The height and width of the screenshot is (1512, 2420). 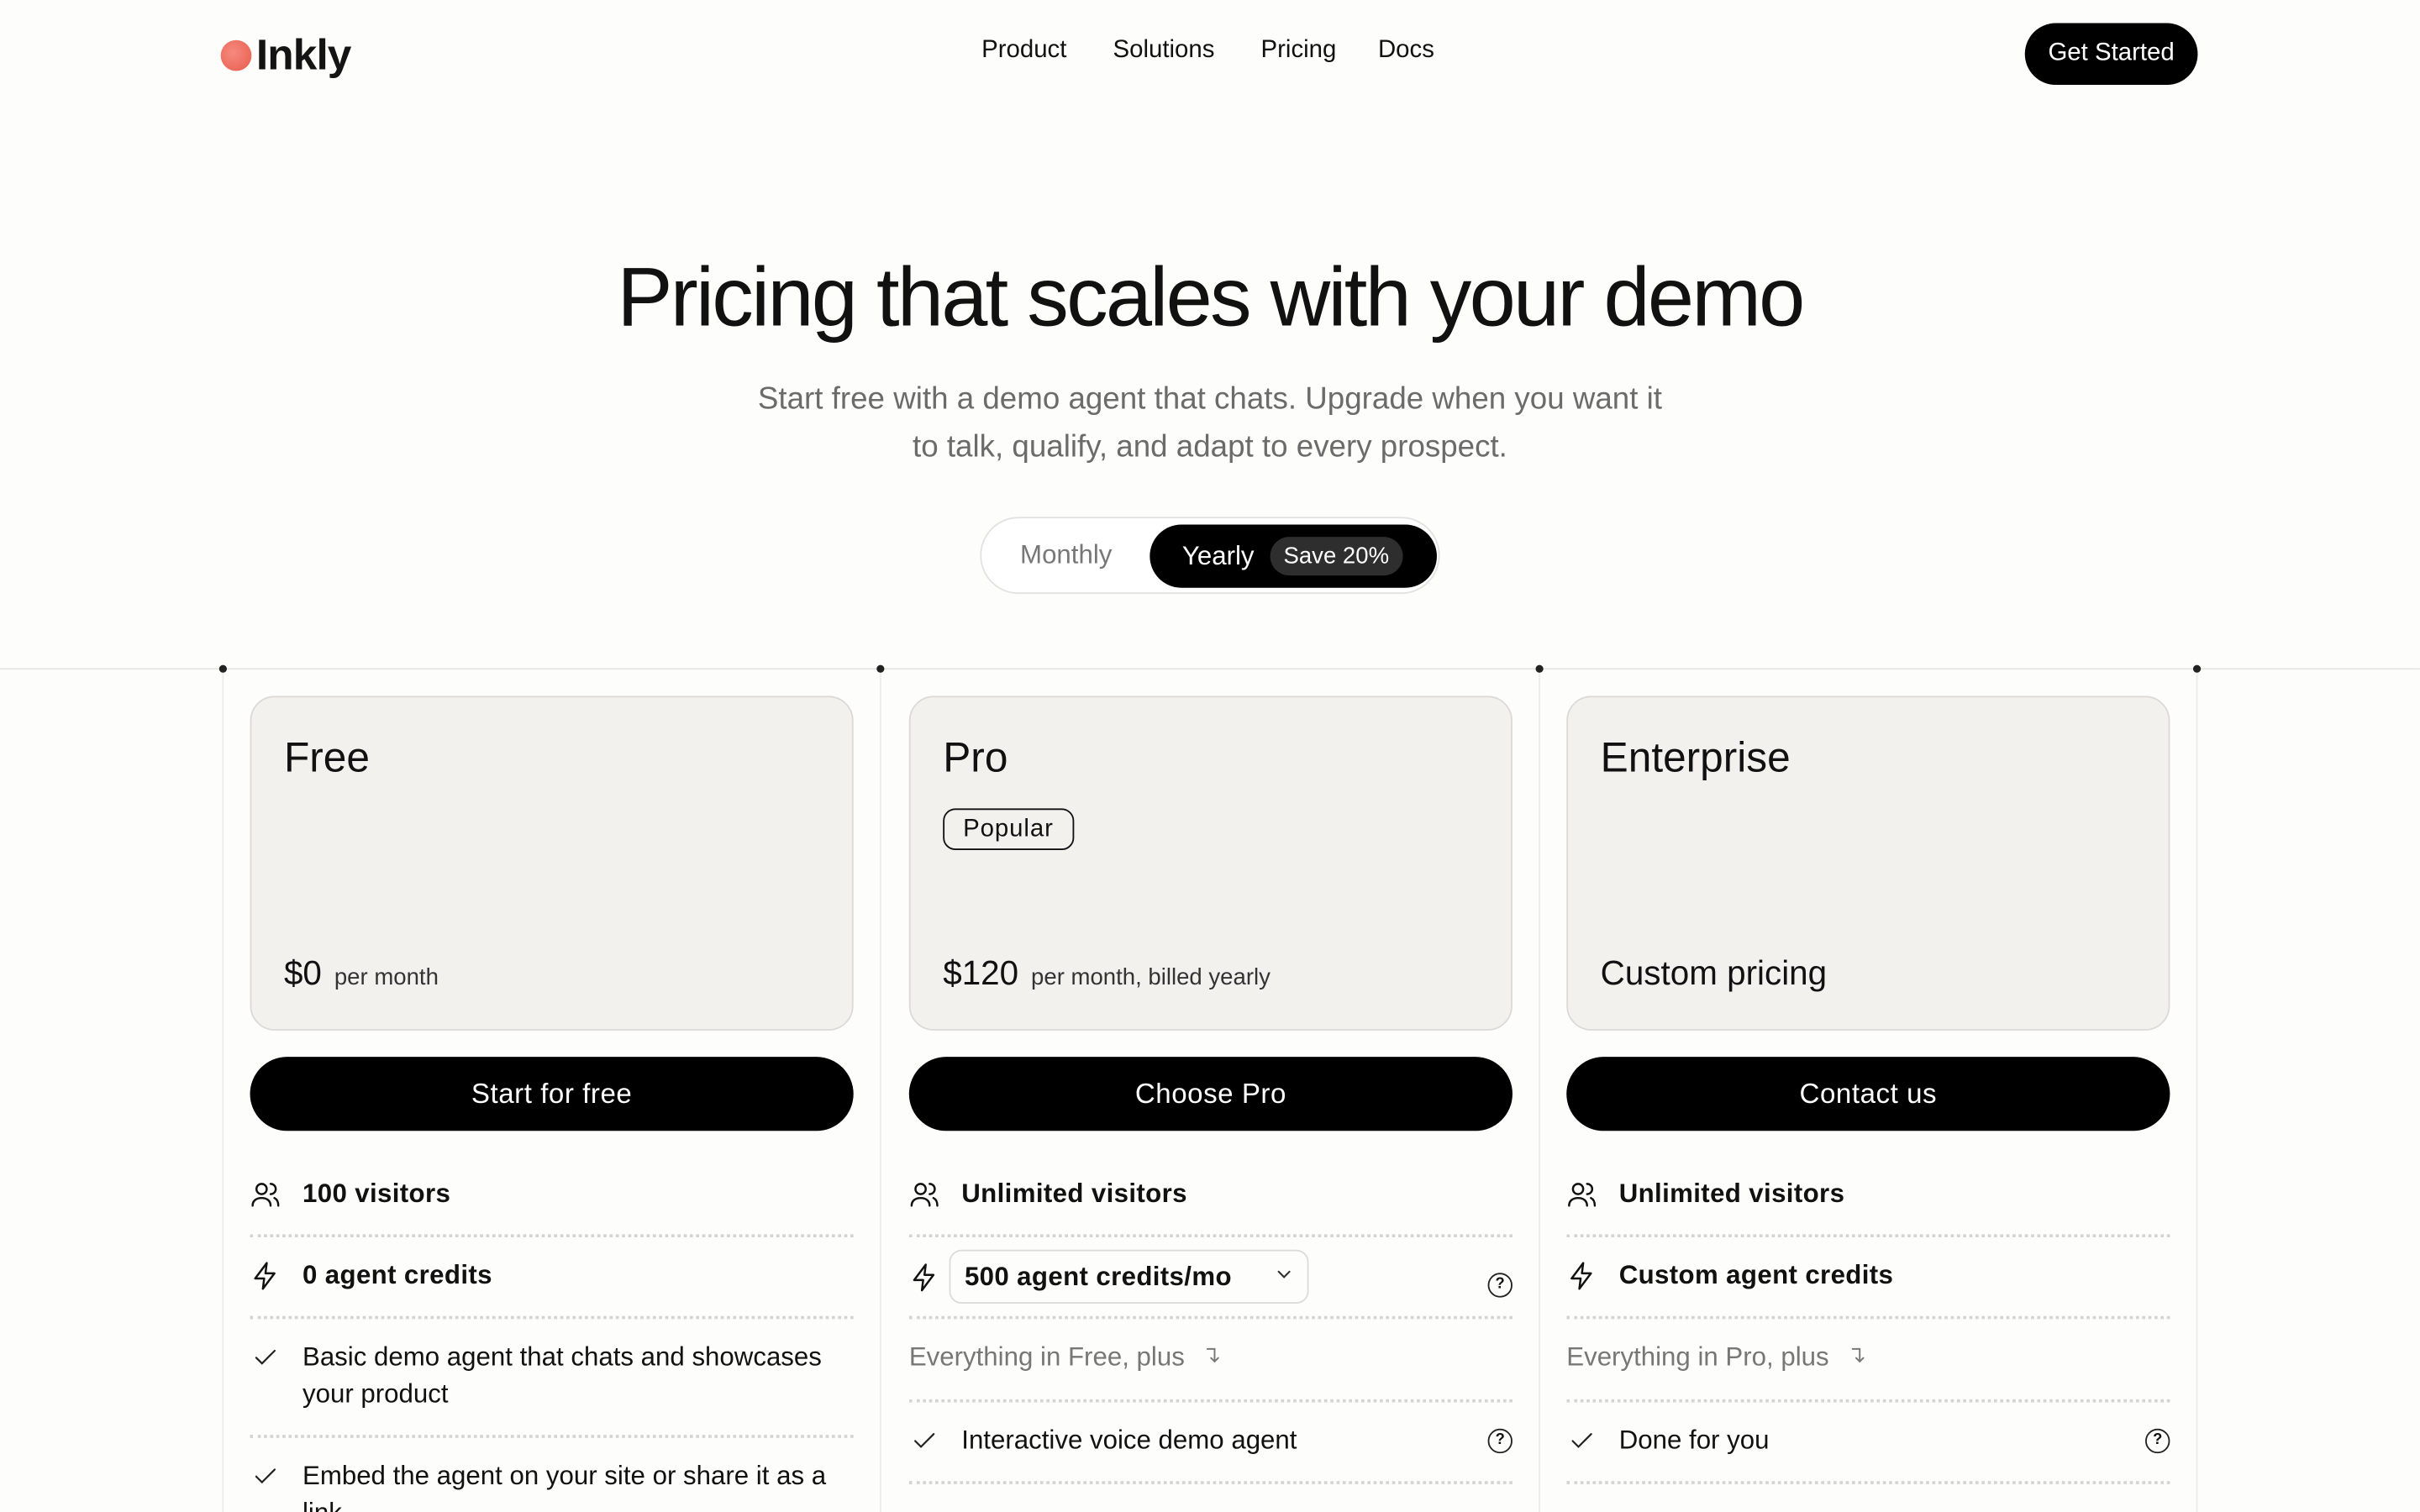 What do you see at coordinates (1098, 1276) in the screenshot?
I see `credits-select-value: 500 agent credits/mo` at bounding box center [1098, 1276].